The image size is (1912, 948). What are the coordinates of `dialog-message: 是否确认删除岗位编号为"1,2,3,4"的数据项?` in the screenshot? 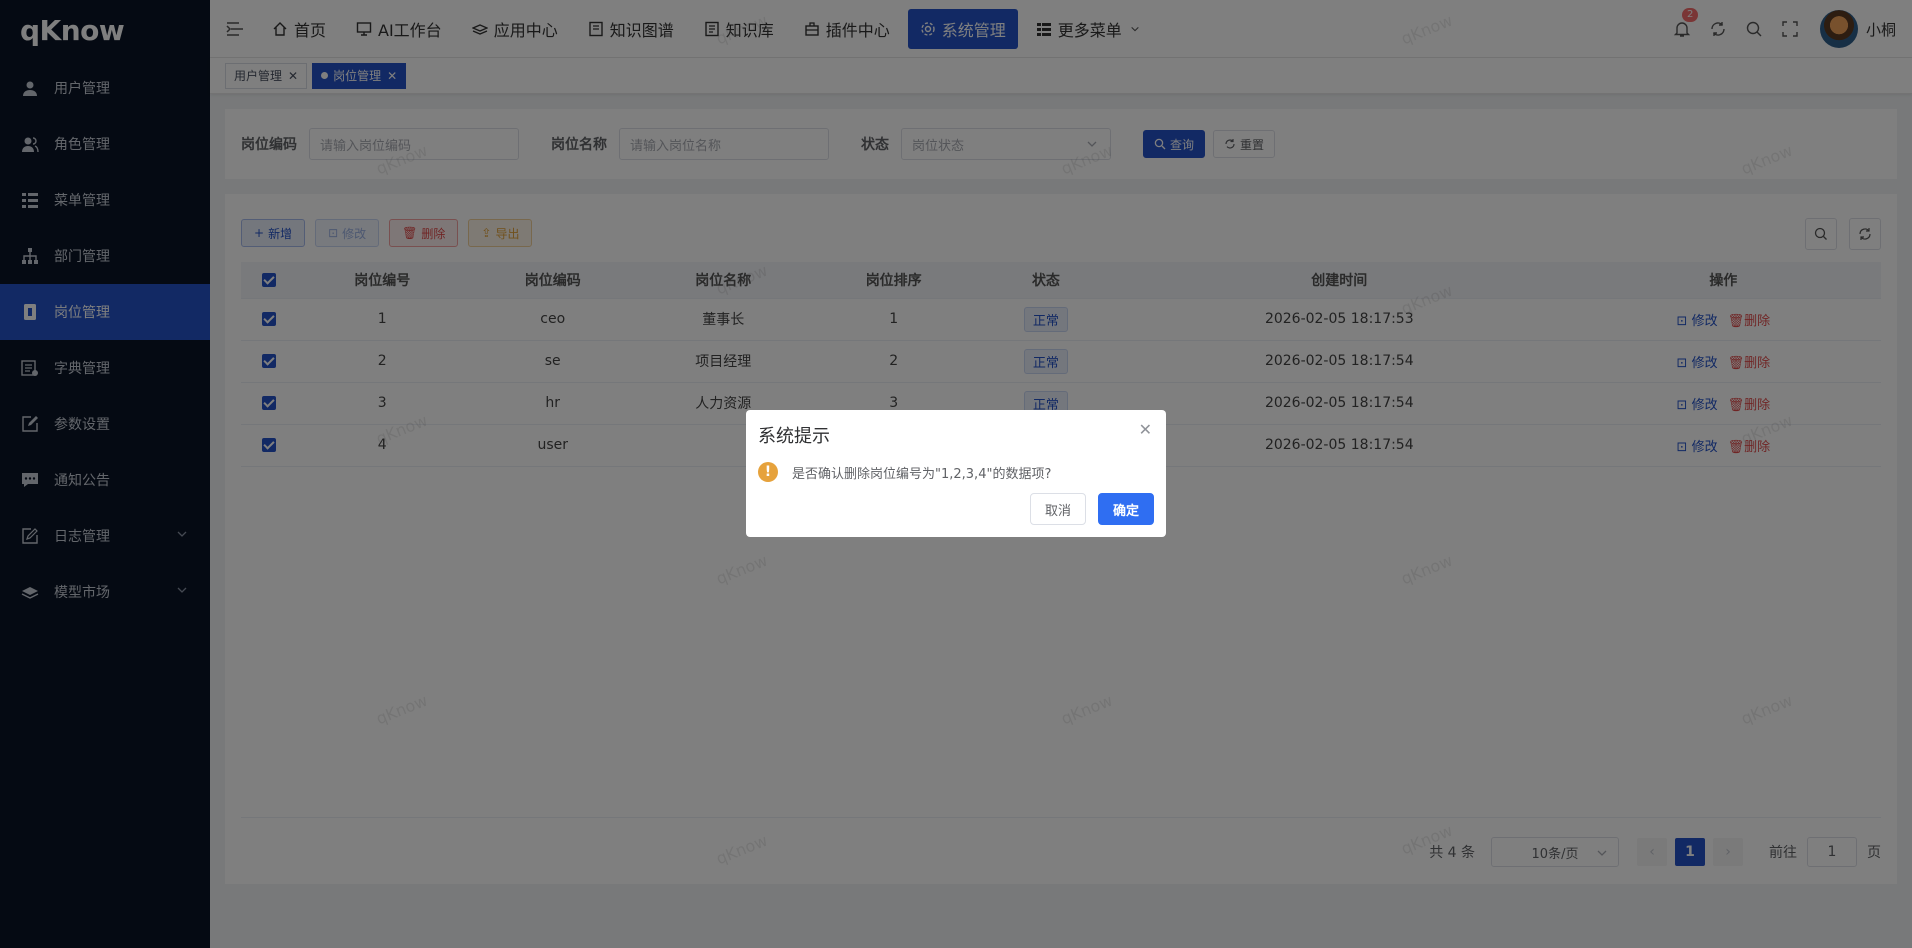 It's located at (922, 474).